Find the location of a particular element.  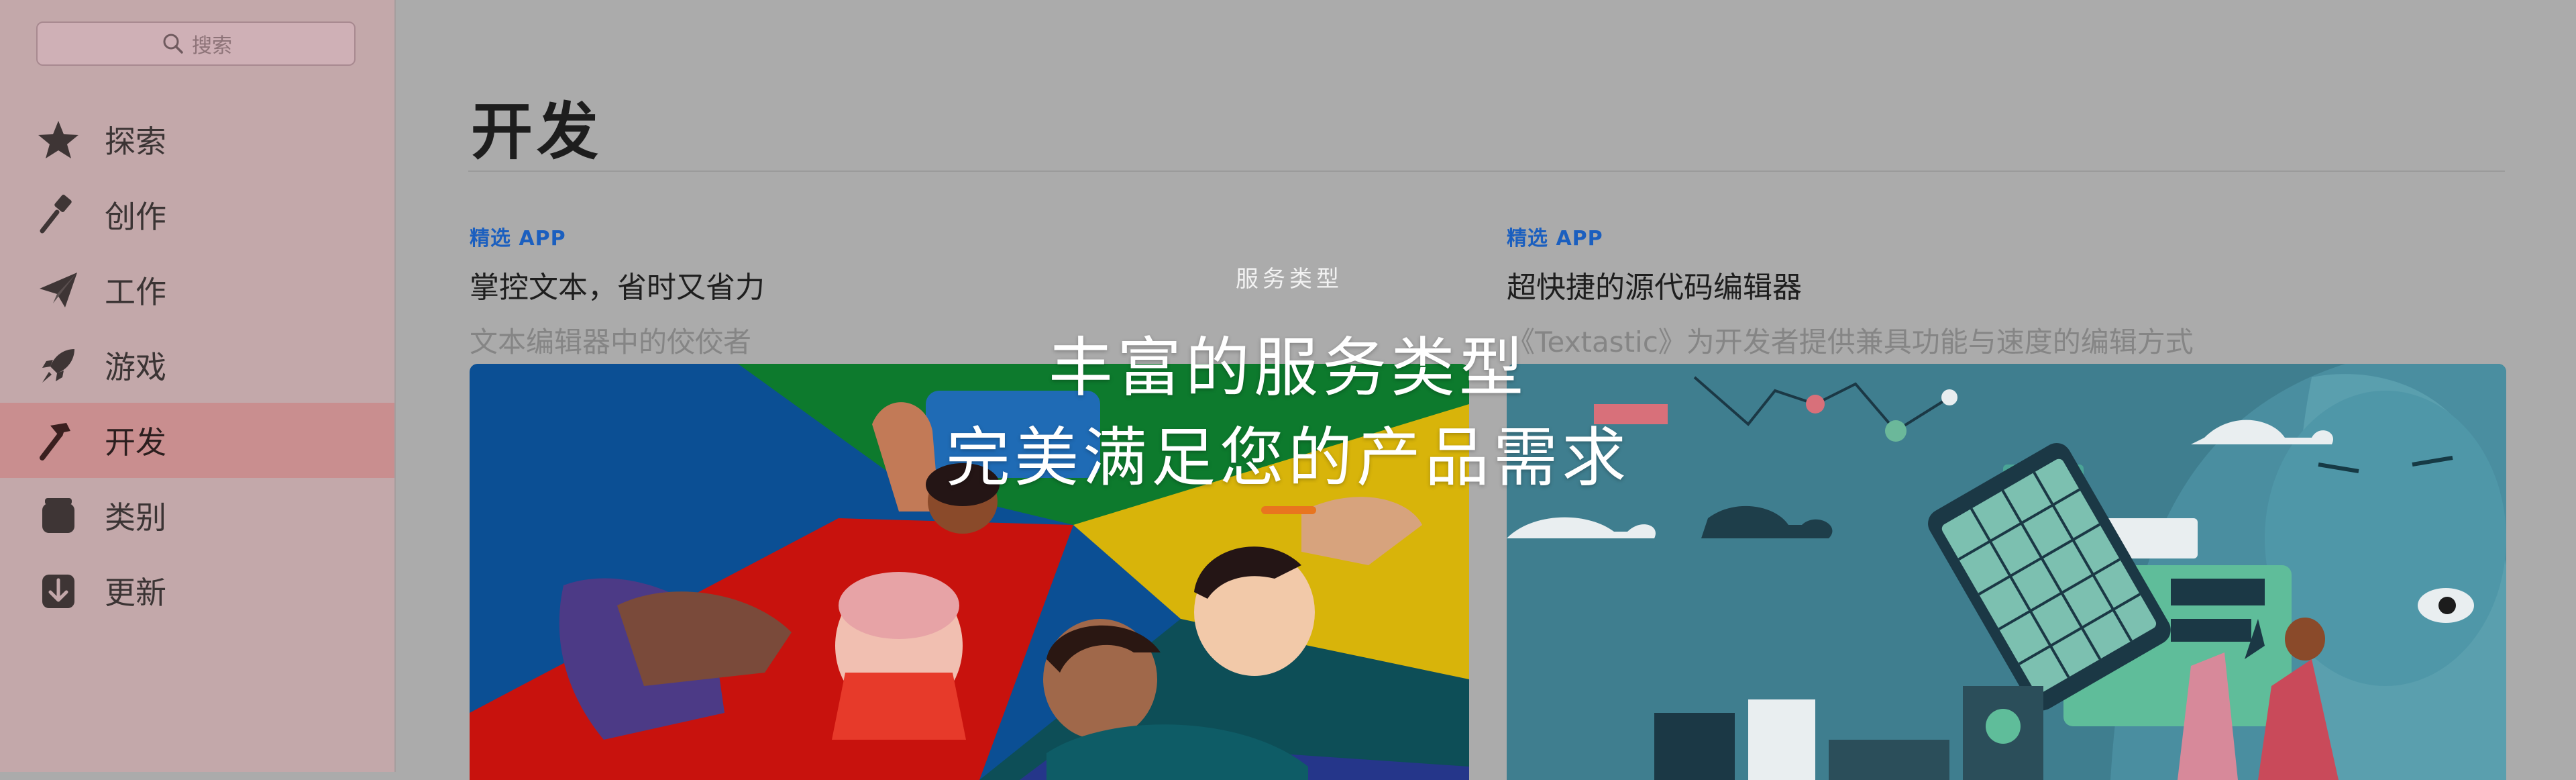

sidebar-item-label: 游戏 is located at coordinates (135, 367).